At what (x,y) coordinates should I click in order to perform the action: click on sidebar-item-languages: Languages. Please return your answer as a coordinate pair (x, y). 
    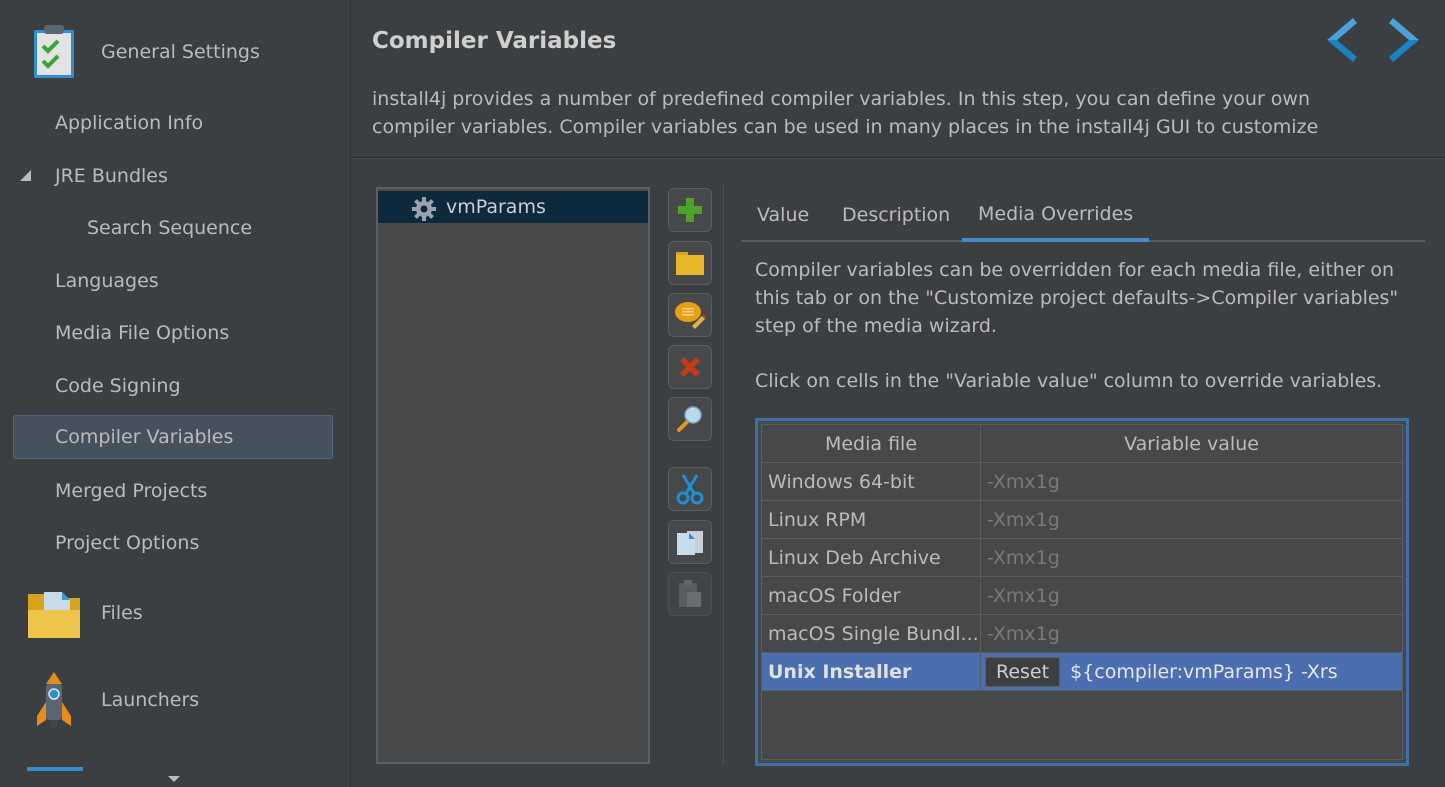
    Looking at the image, I should click on (173, 281).